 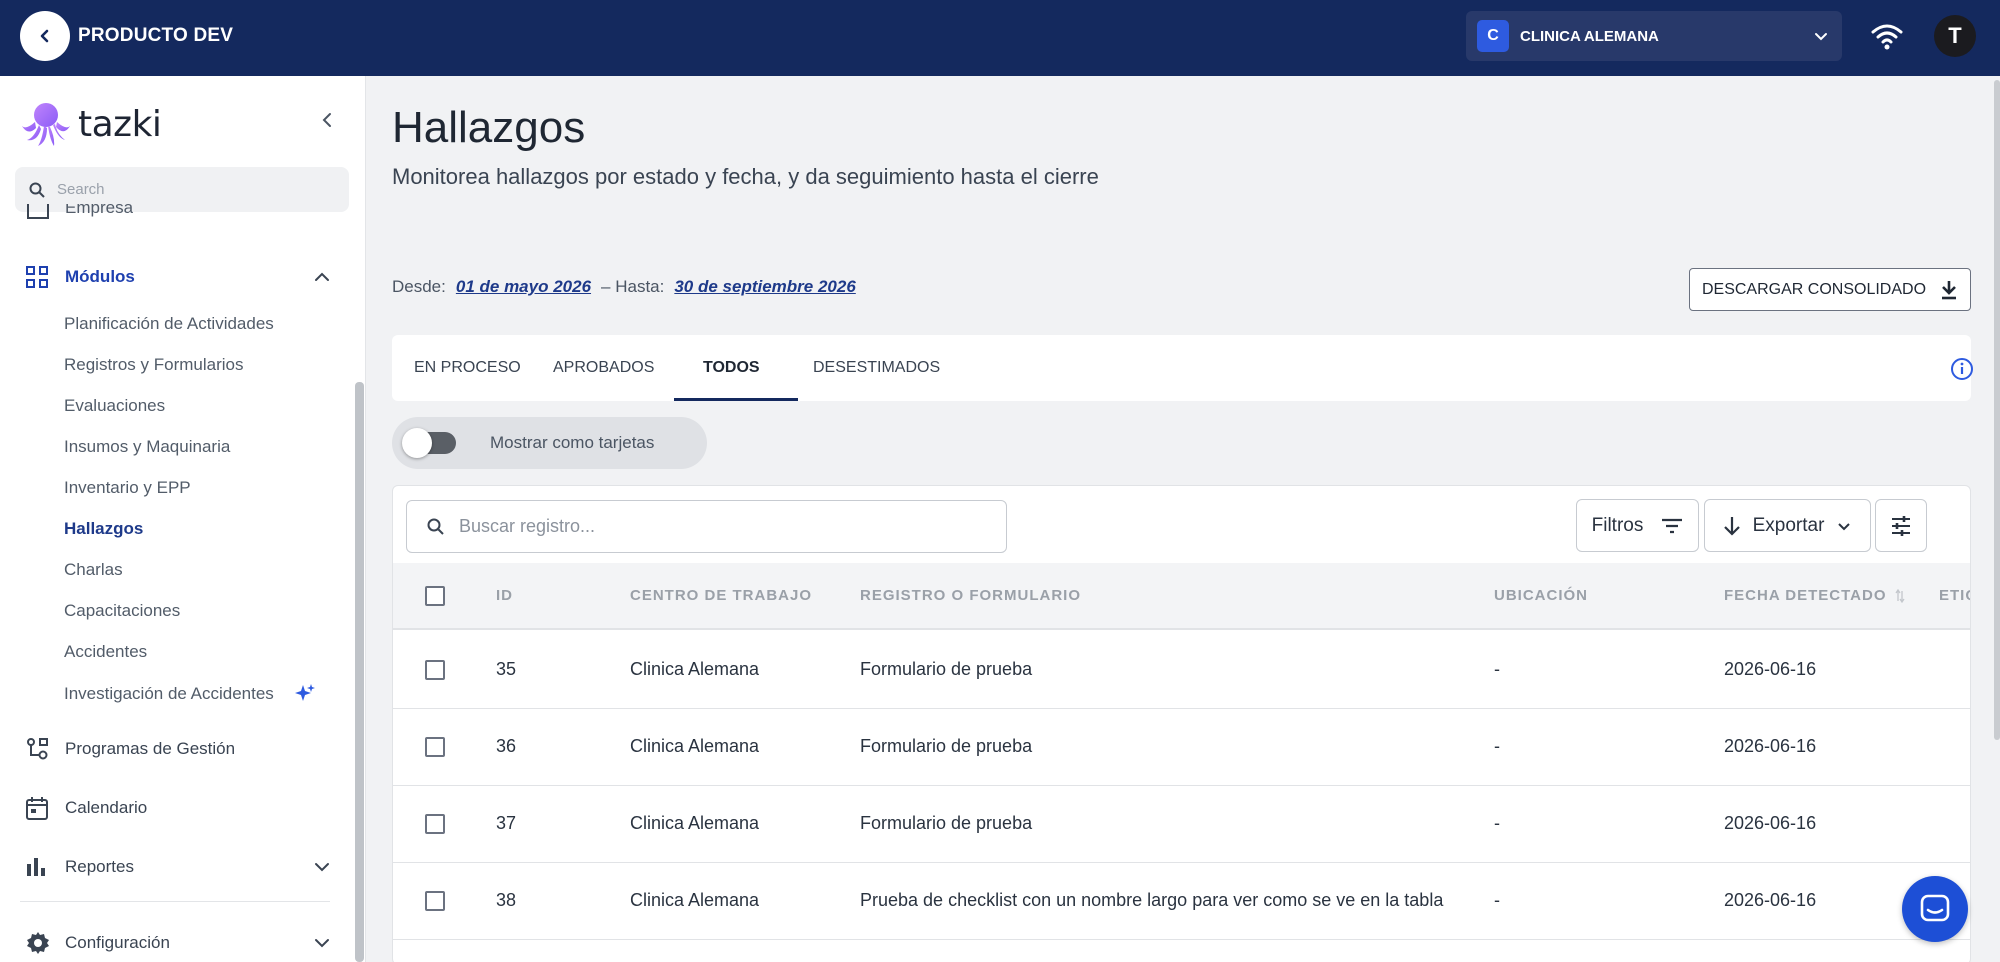 What do you see at coordinates (103, 529) in the screenshot?
I see `sidebar-subitem-hallazgos: Hallazgos` at bounding box center [103, 529].